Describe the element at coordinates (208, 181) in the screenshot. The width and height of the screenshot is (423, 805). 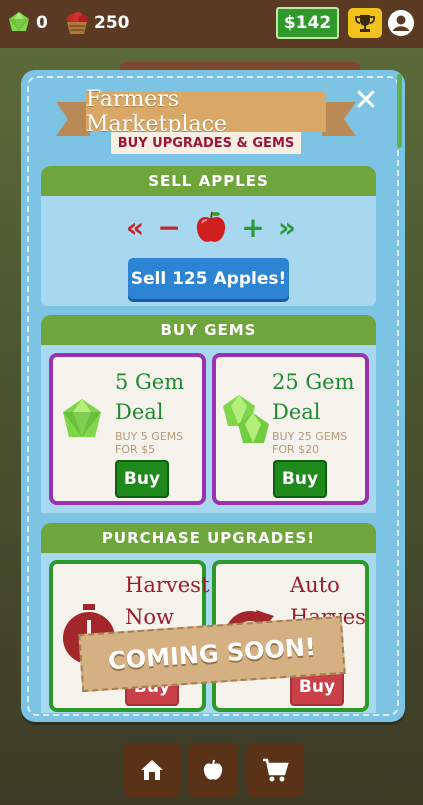
I see `sell-apples-header: SELL APPLES` at that location.